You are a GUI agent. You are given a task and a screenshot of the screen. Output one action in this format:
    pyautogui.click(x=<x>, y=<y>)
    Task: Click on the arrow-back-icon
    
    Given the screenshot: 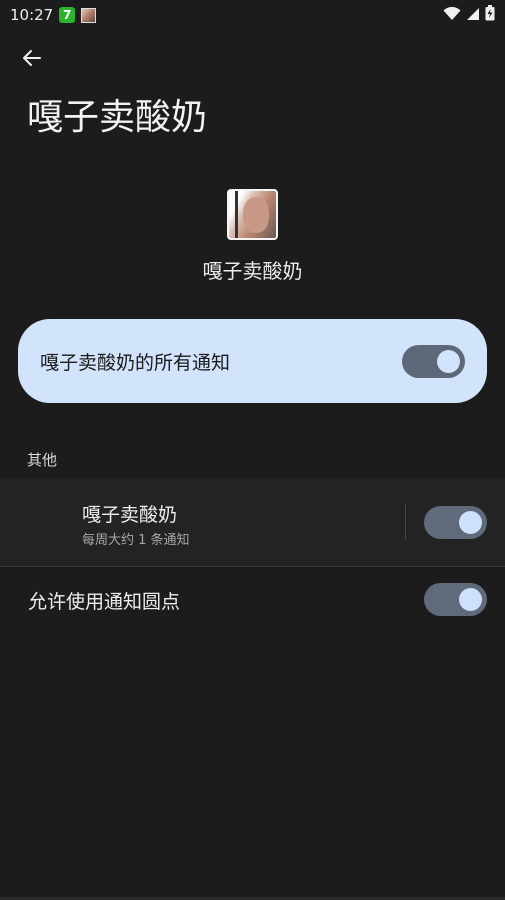 What is the action you would take?
    pyautogui.click(x=32, y=60)
    